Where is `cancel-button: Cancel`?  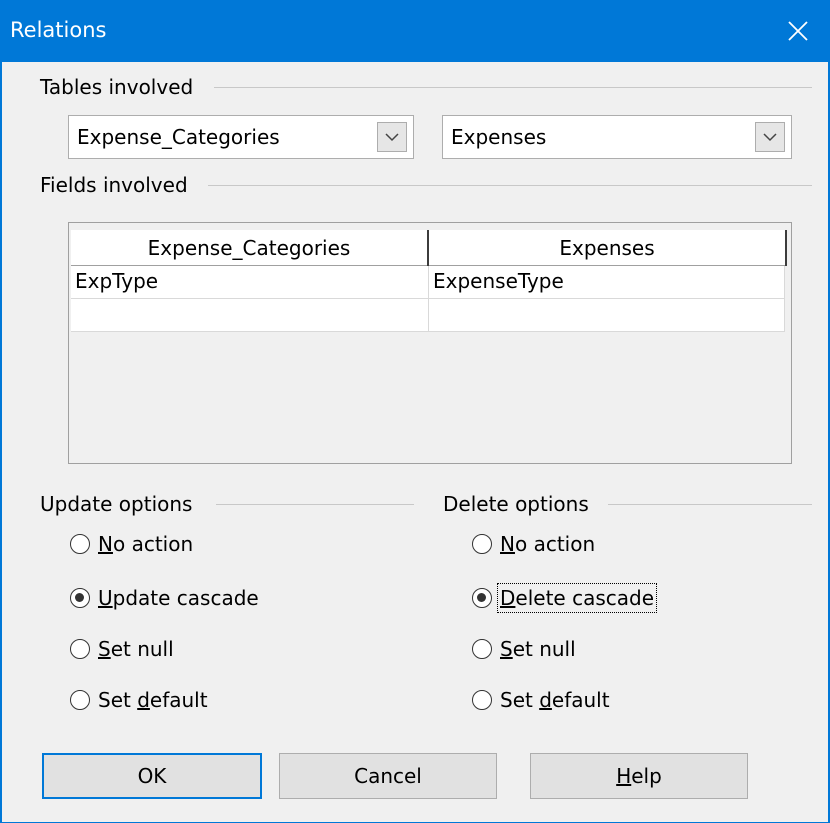
cancel-button: Cancel is located at coordinates (388, 776).